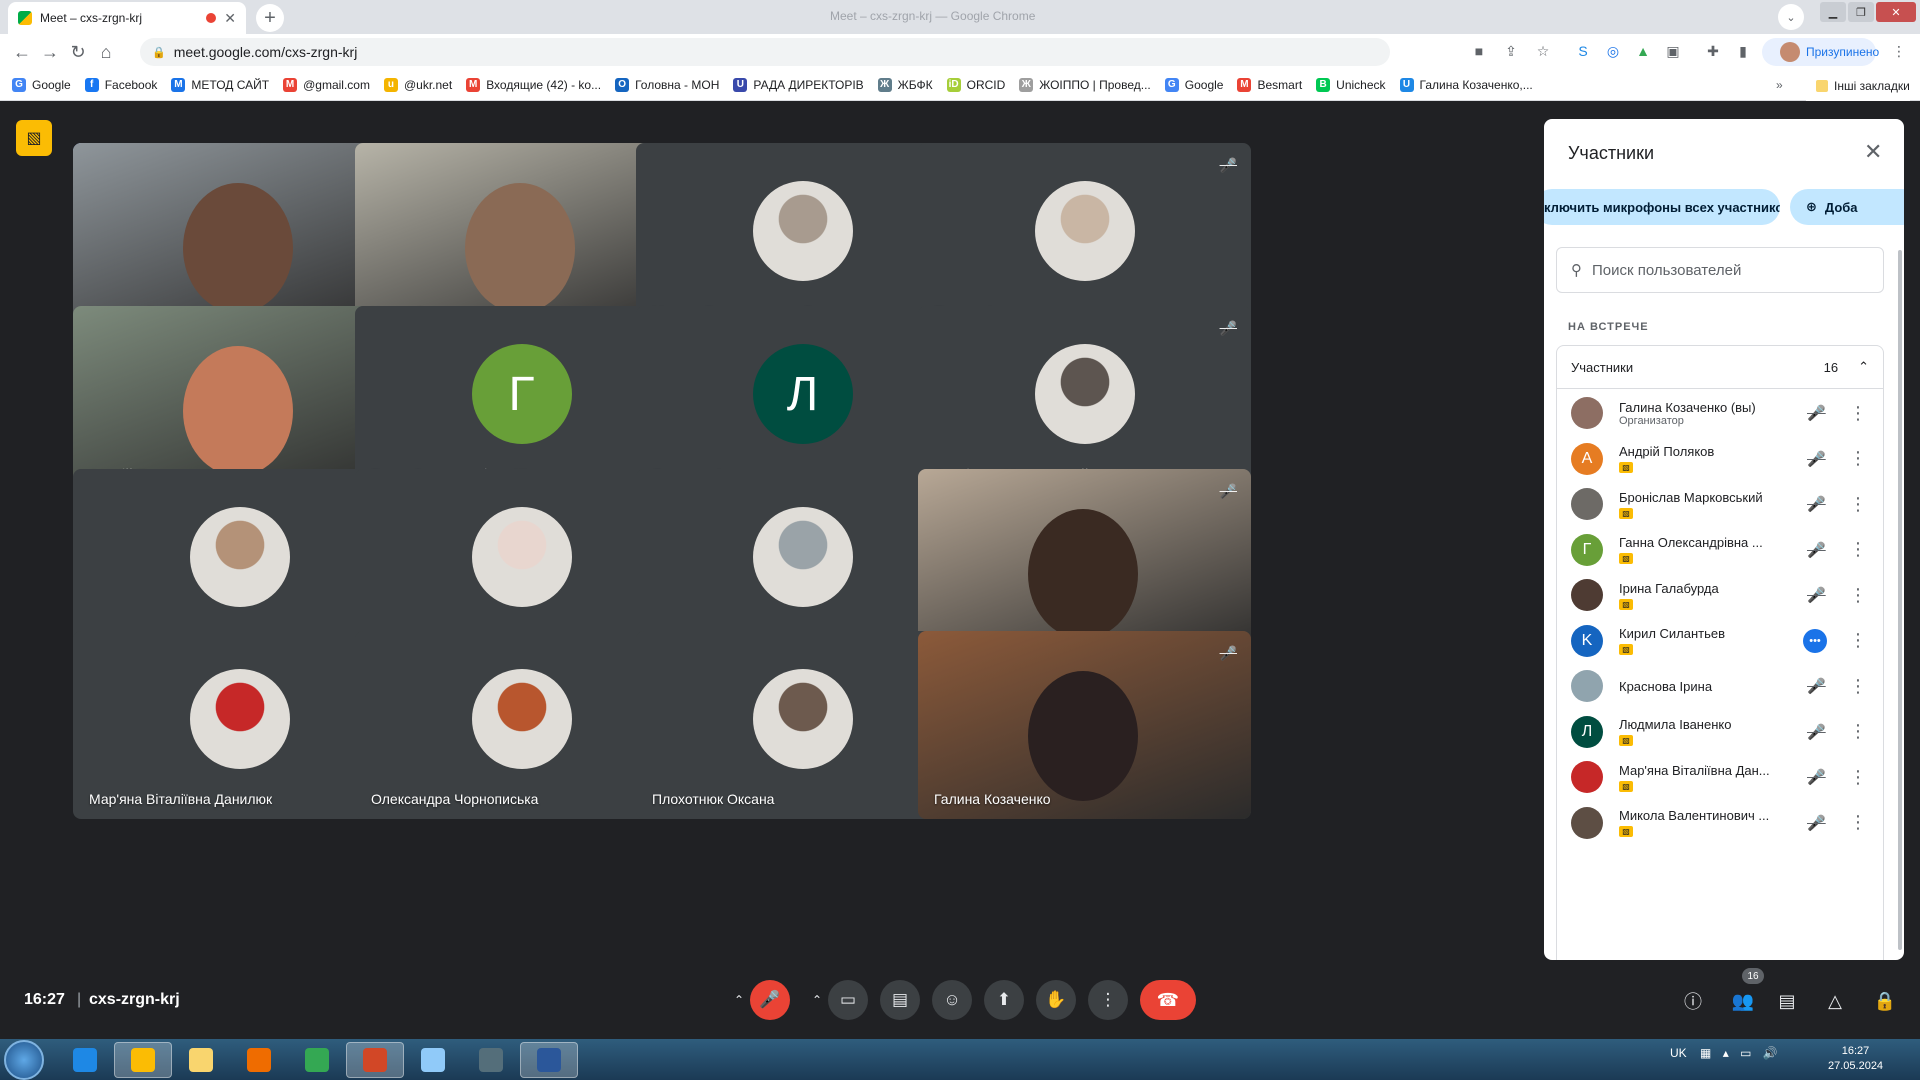  Describe the element at coordinates (1613, 51) in the screenshot. I see `extension-icon: ◎` at that location.